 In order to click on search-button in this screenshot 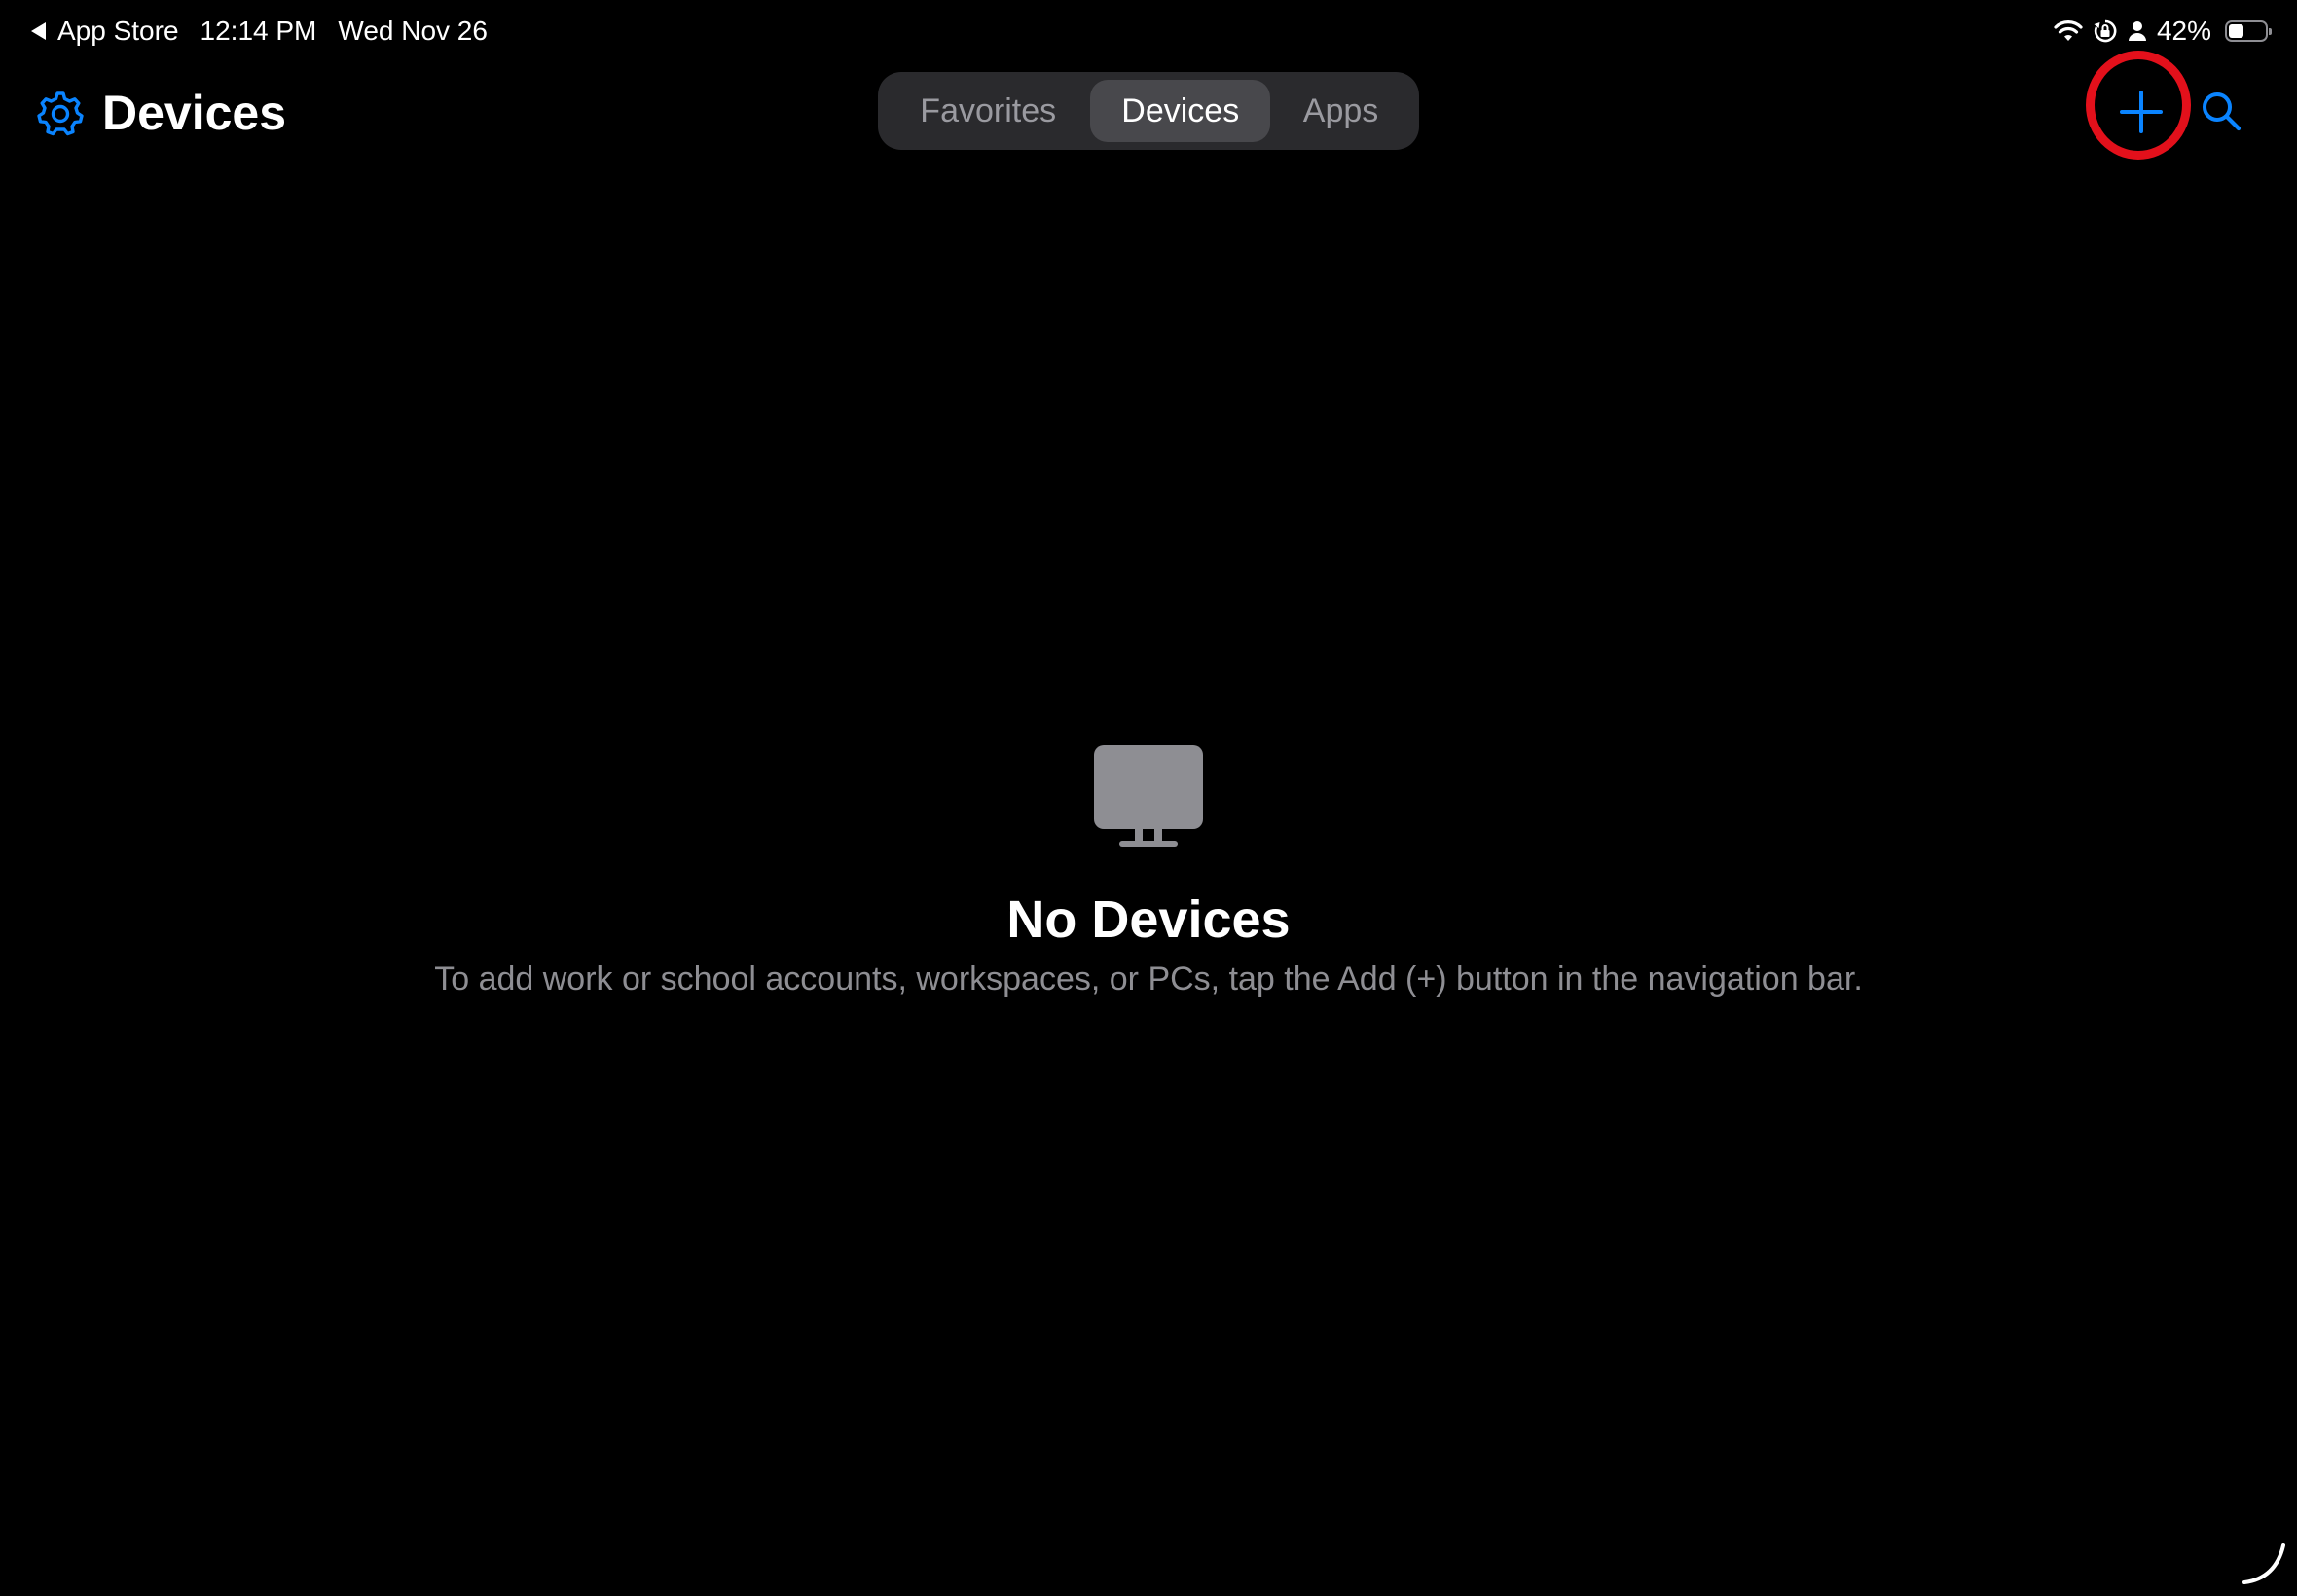, I will do `click(2221, 111)`.